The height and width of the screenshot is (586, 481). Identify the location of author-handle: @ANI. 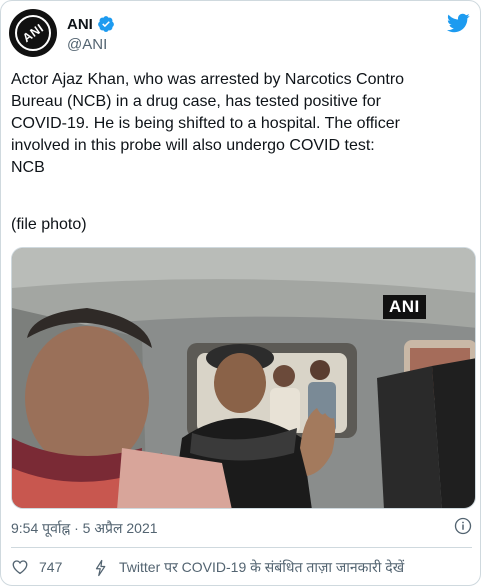
(87, 44).